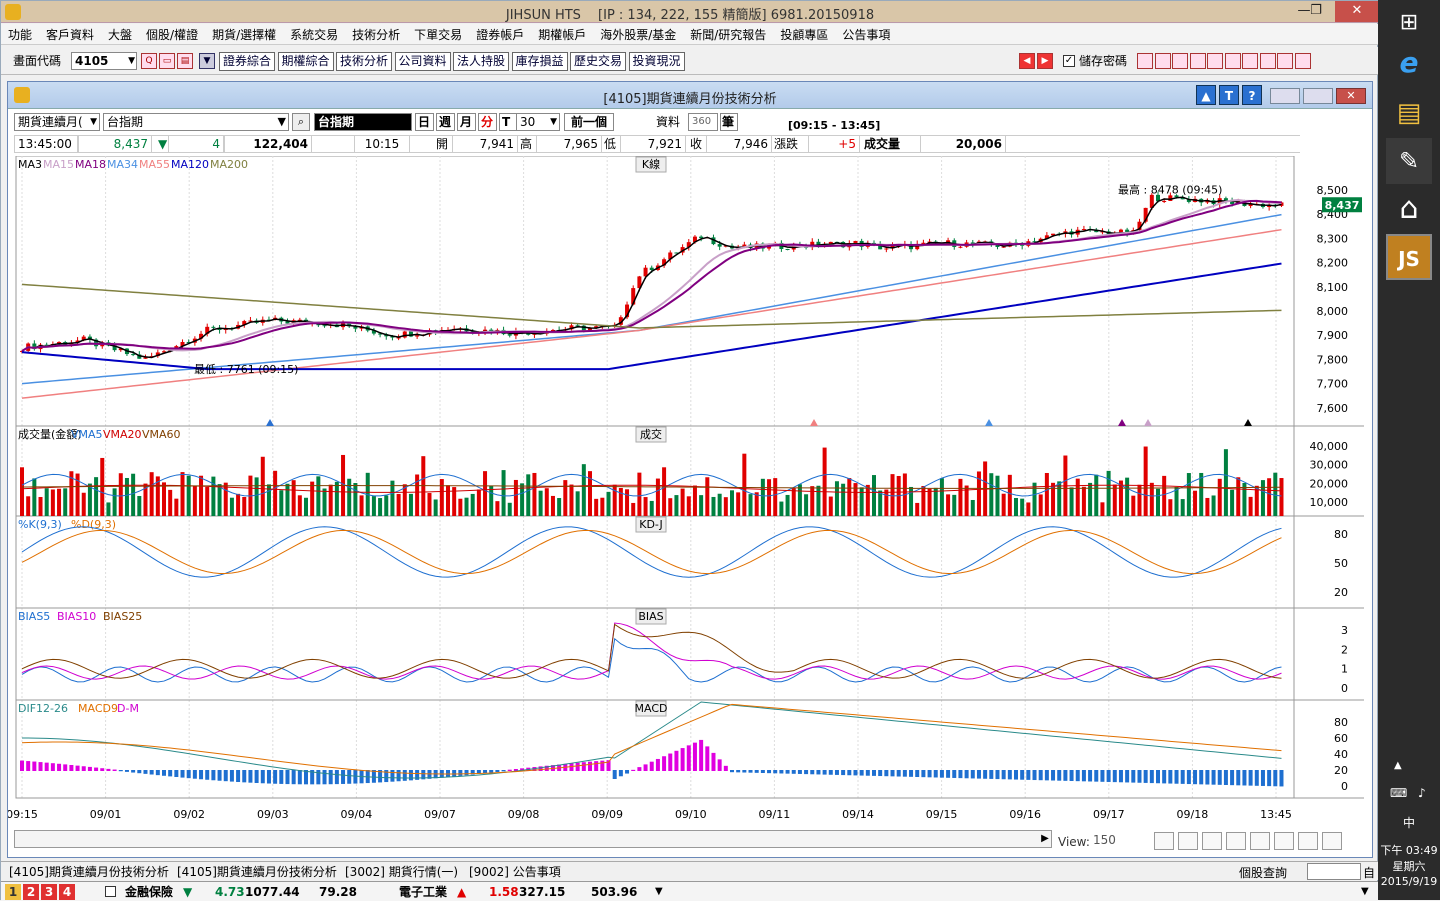 The image size is (1440, 901). I want to click on toolbar-button-4: 法人持股, so click(481, 61).